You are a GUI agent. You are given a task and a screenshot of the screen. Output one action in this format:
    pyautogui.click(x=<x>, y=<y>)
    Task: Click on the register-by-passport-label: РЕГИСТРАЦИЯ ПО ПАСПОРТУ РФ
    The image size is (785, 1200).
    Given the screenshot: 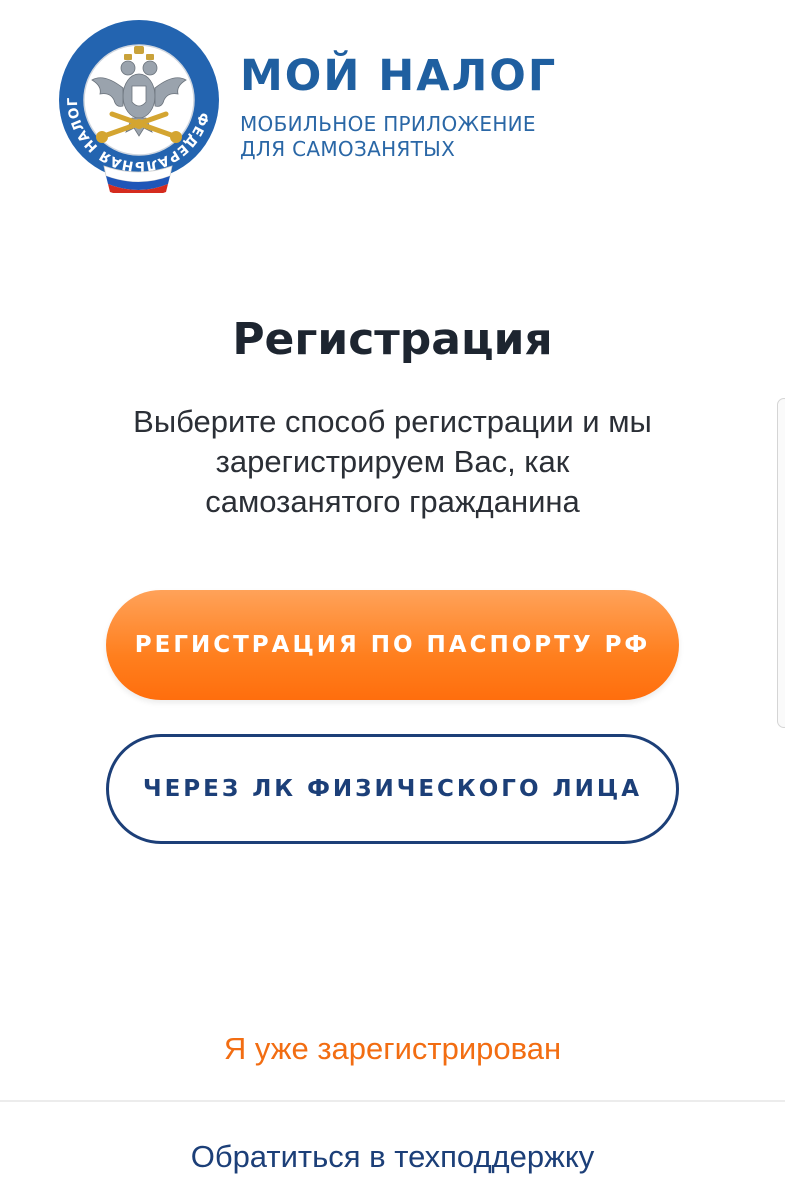 What is the action you would take?
    pyautogui.click(x=392, y=645)
    